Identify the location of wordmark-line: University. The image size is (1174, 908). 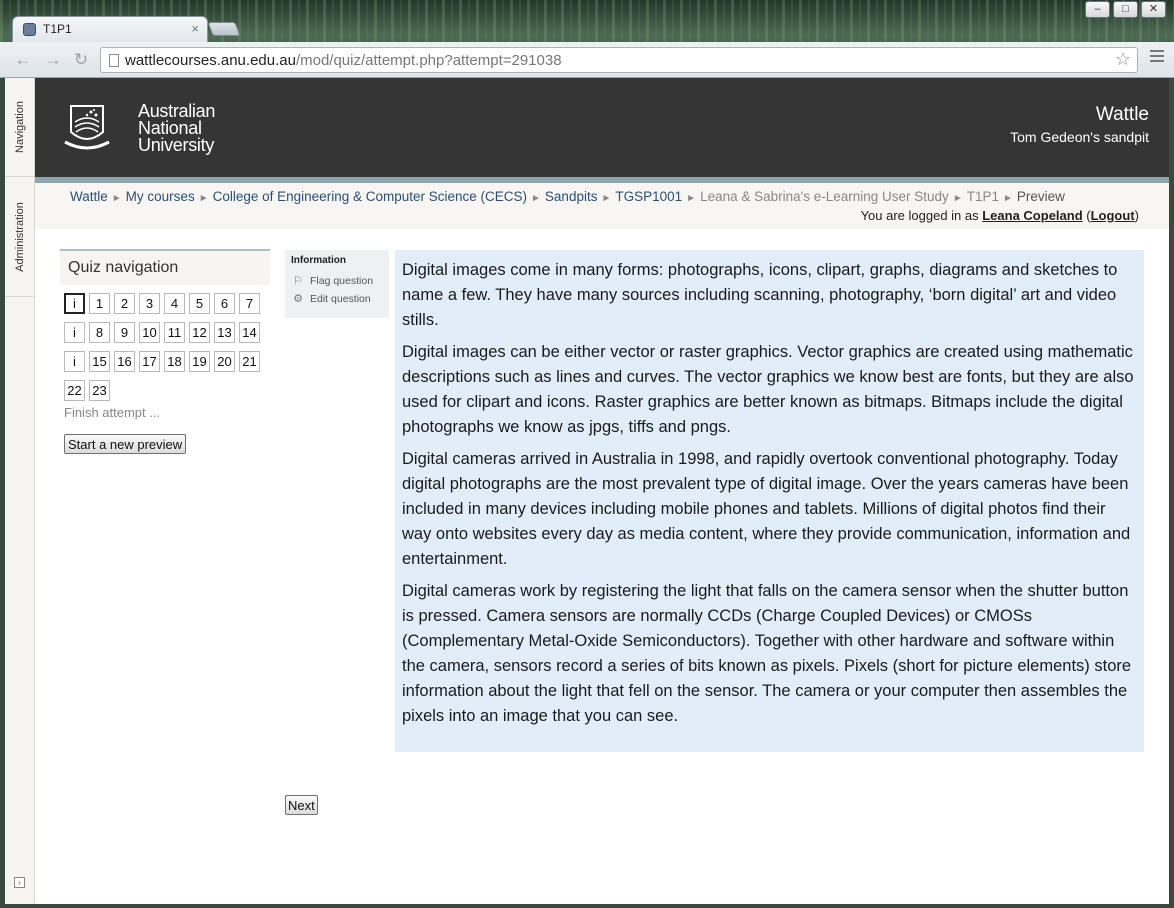
(176, 145).